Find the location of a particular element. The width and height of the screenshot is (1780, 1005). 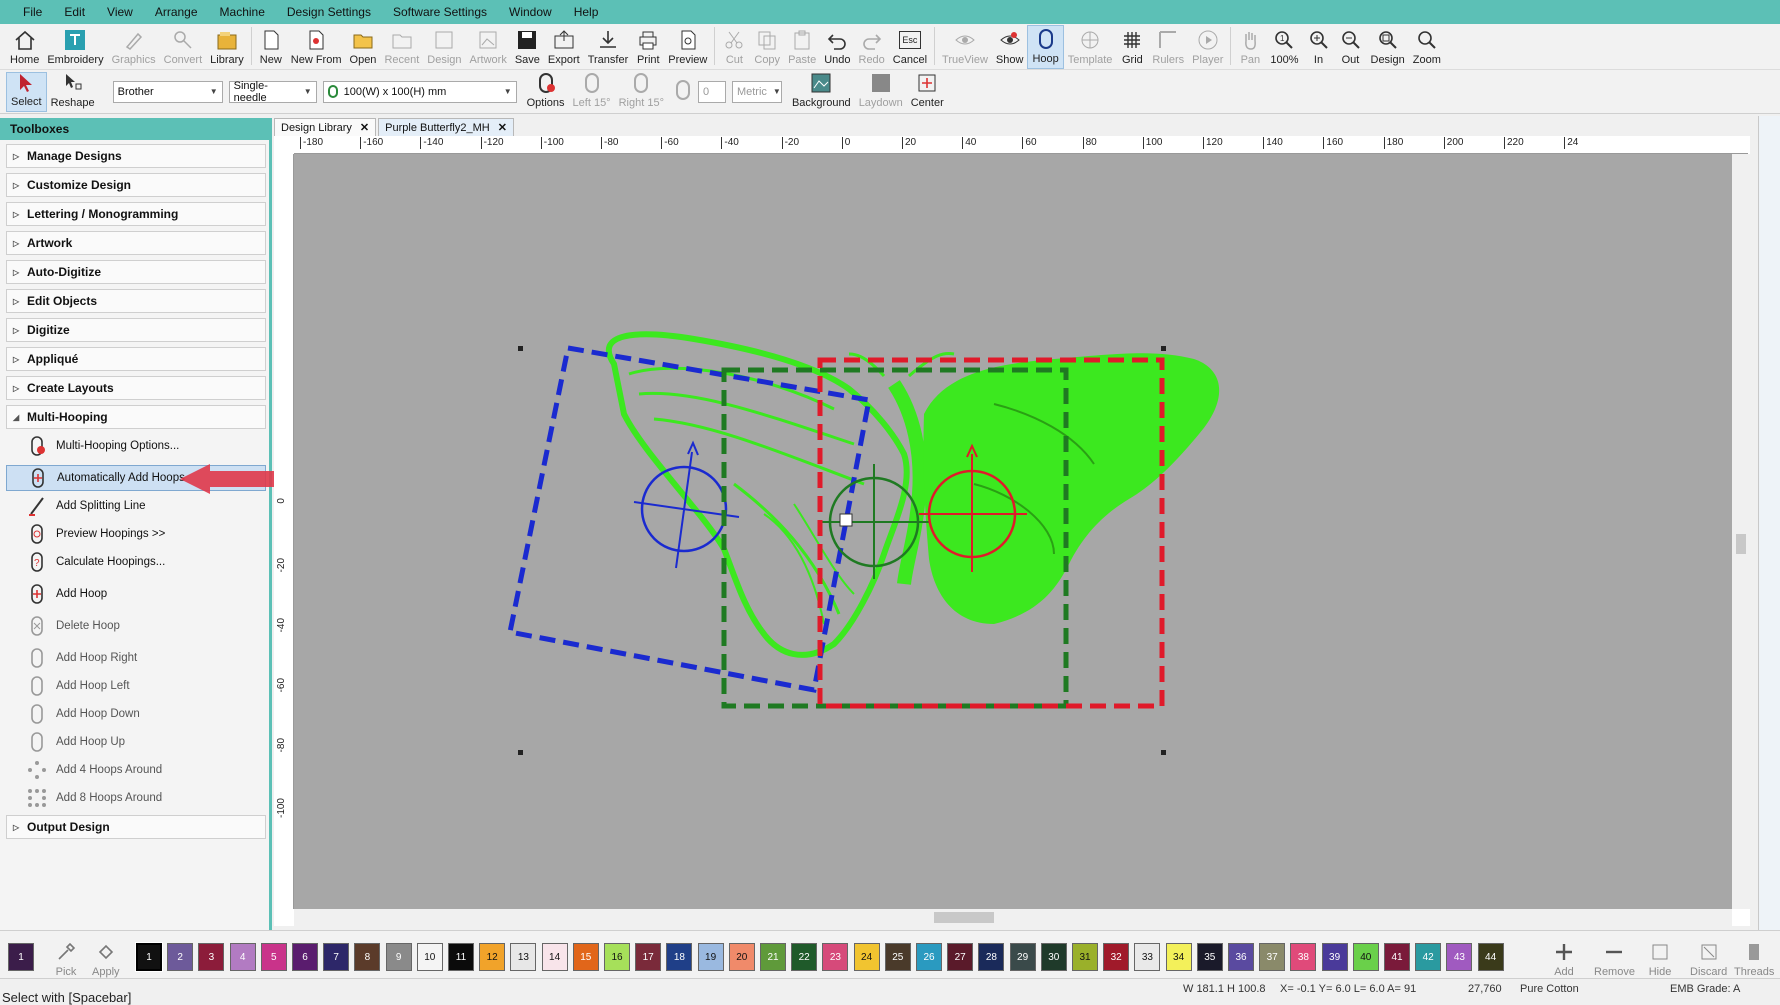

rulers-button: Rulers is located at coordinates (1168, 47).